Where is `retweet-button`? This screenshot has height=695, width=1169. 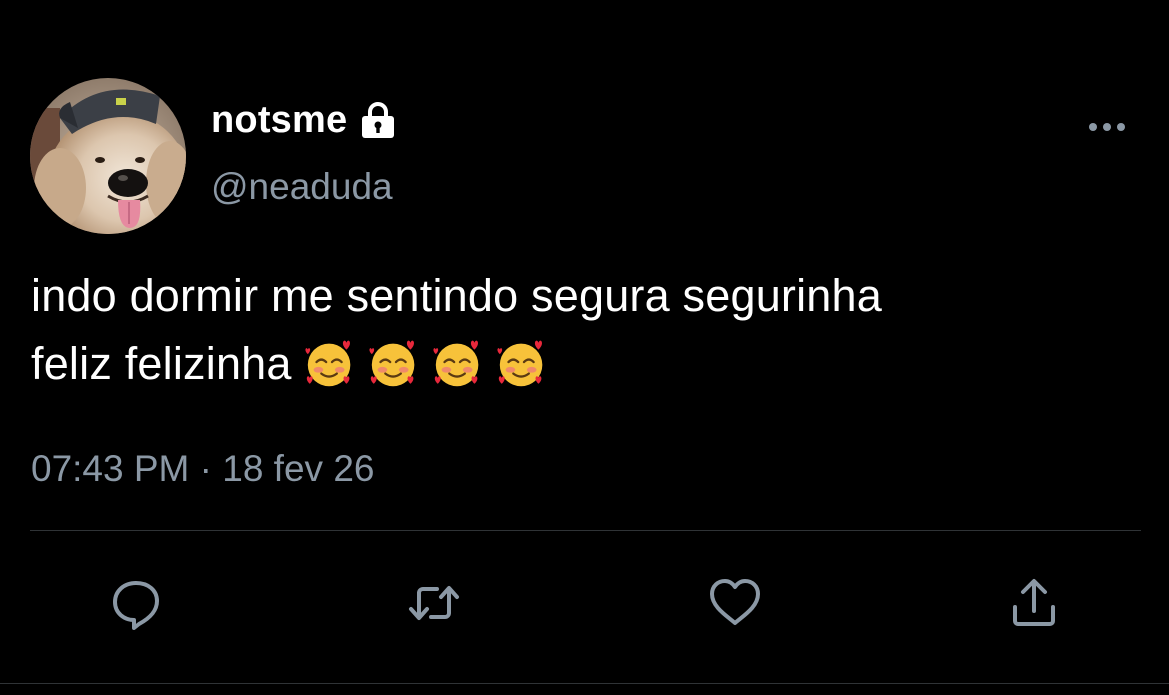
retweet-button is located at coordinates (434, 603).